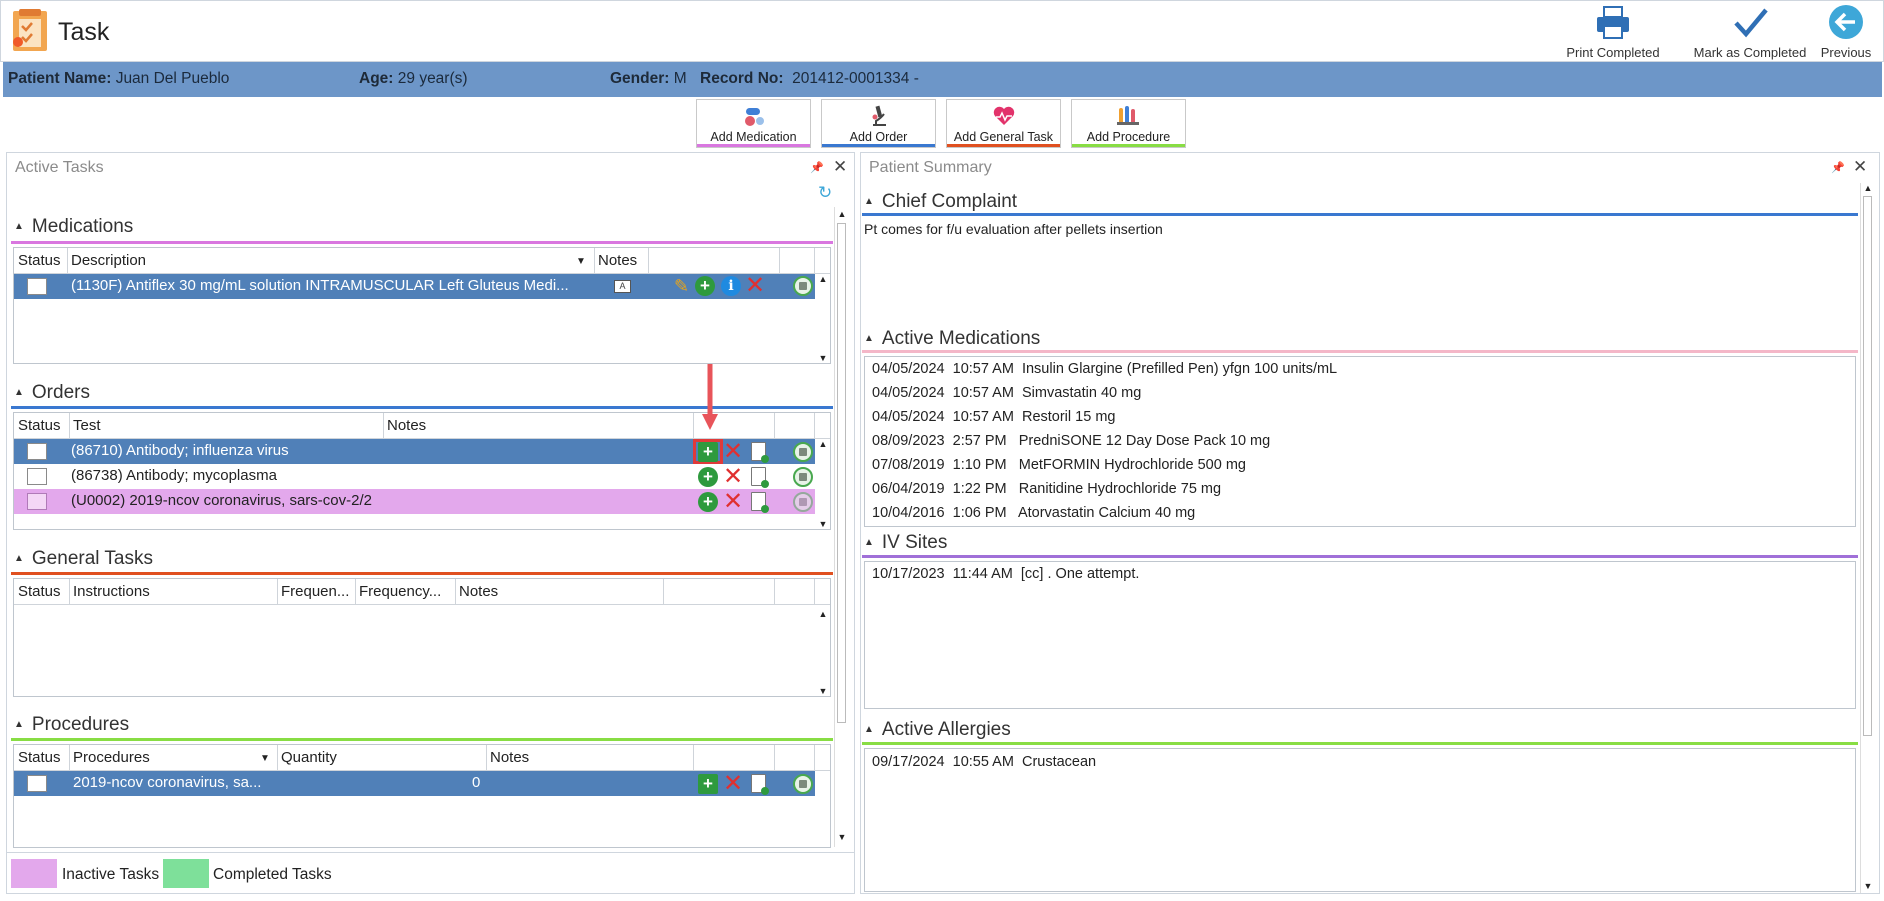  I want to click on previous-button: Previous, so click(1846, 32).